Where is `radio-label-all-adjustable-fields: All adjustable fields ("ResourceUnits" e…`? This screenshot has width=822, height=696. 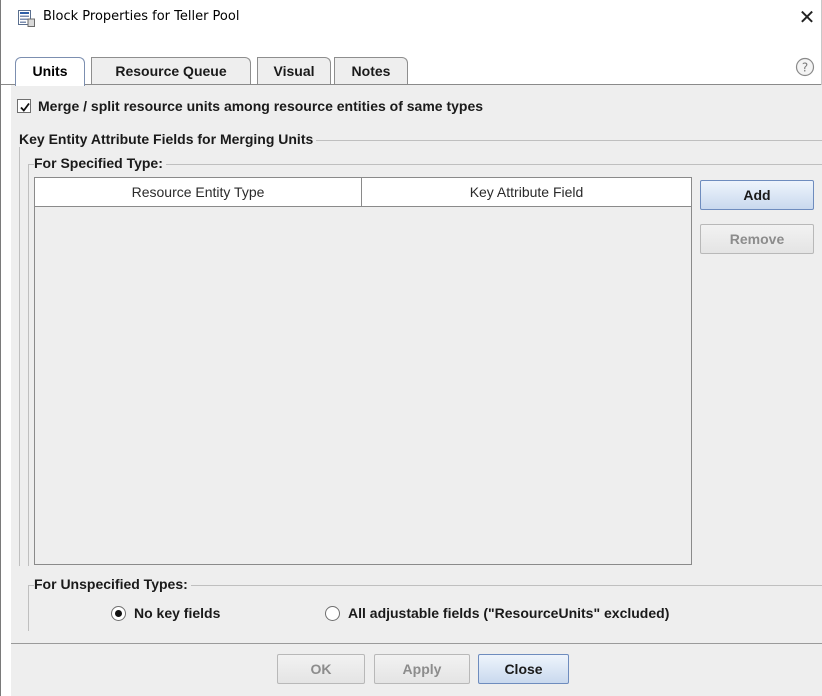
radio-label-all-adjustable-fields: All adjustable fields ("ResourceUnits" e… is located at coordinates (509, 613).